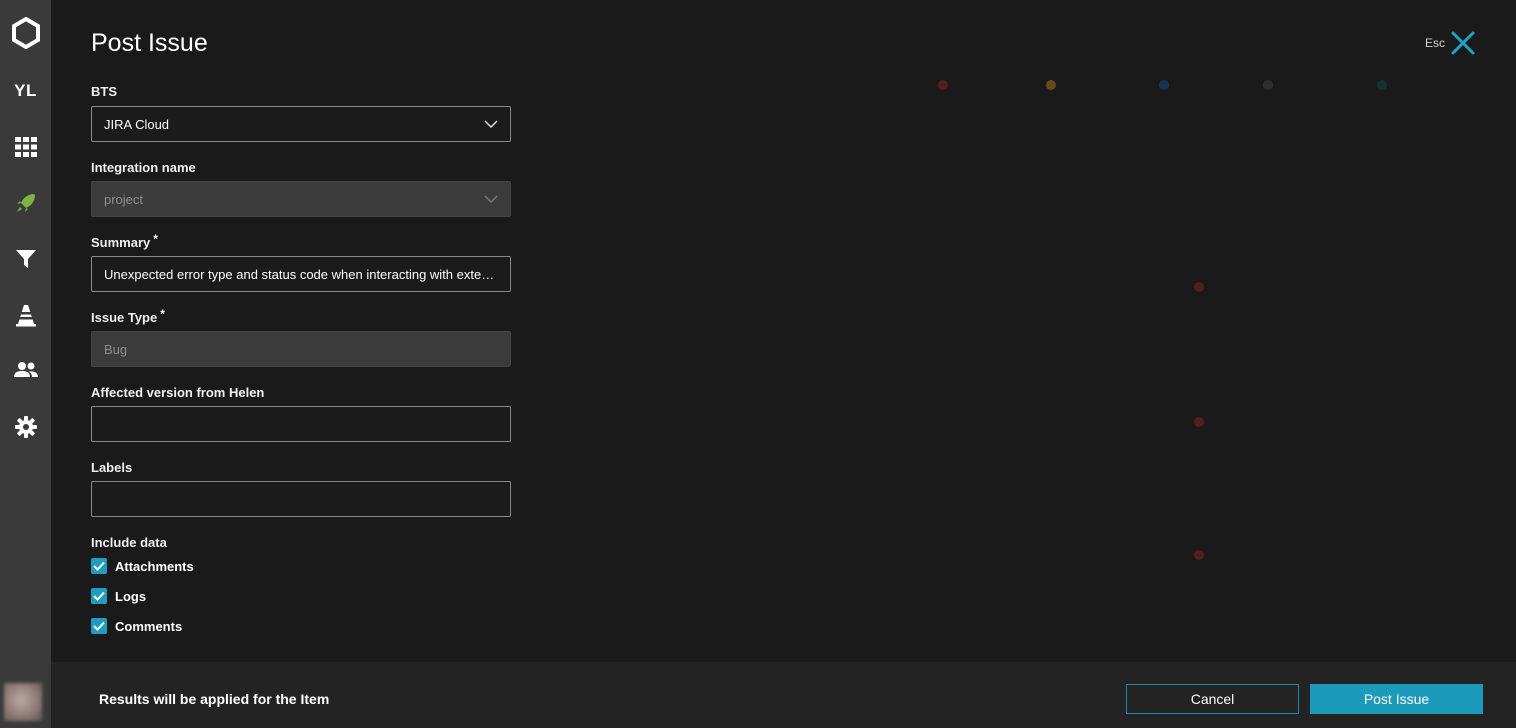 The image size is (1516, 728). Describe the element at coordinates (301, 424) in the screenshot. I see `affected-version-input` at that location.